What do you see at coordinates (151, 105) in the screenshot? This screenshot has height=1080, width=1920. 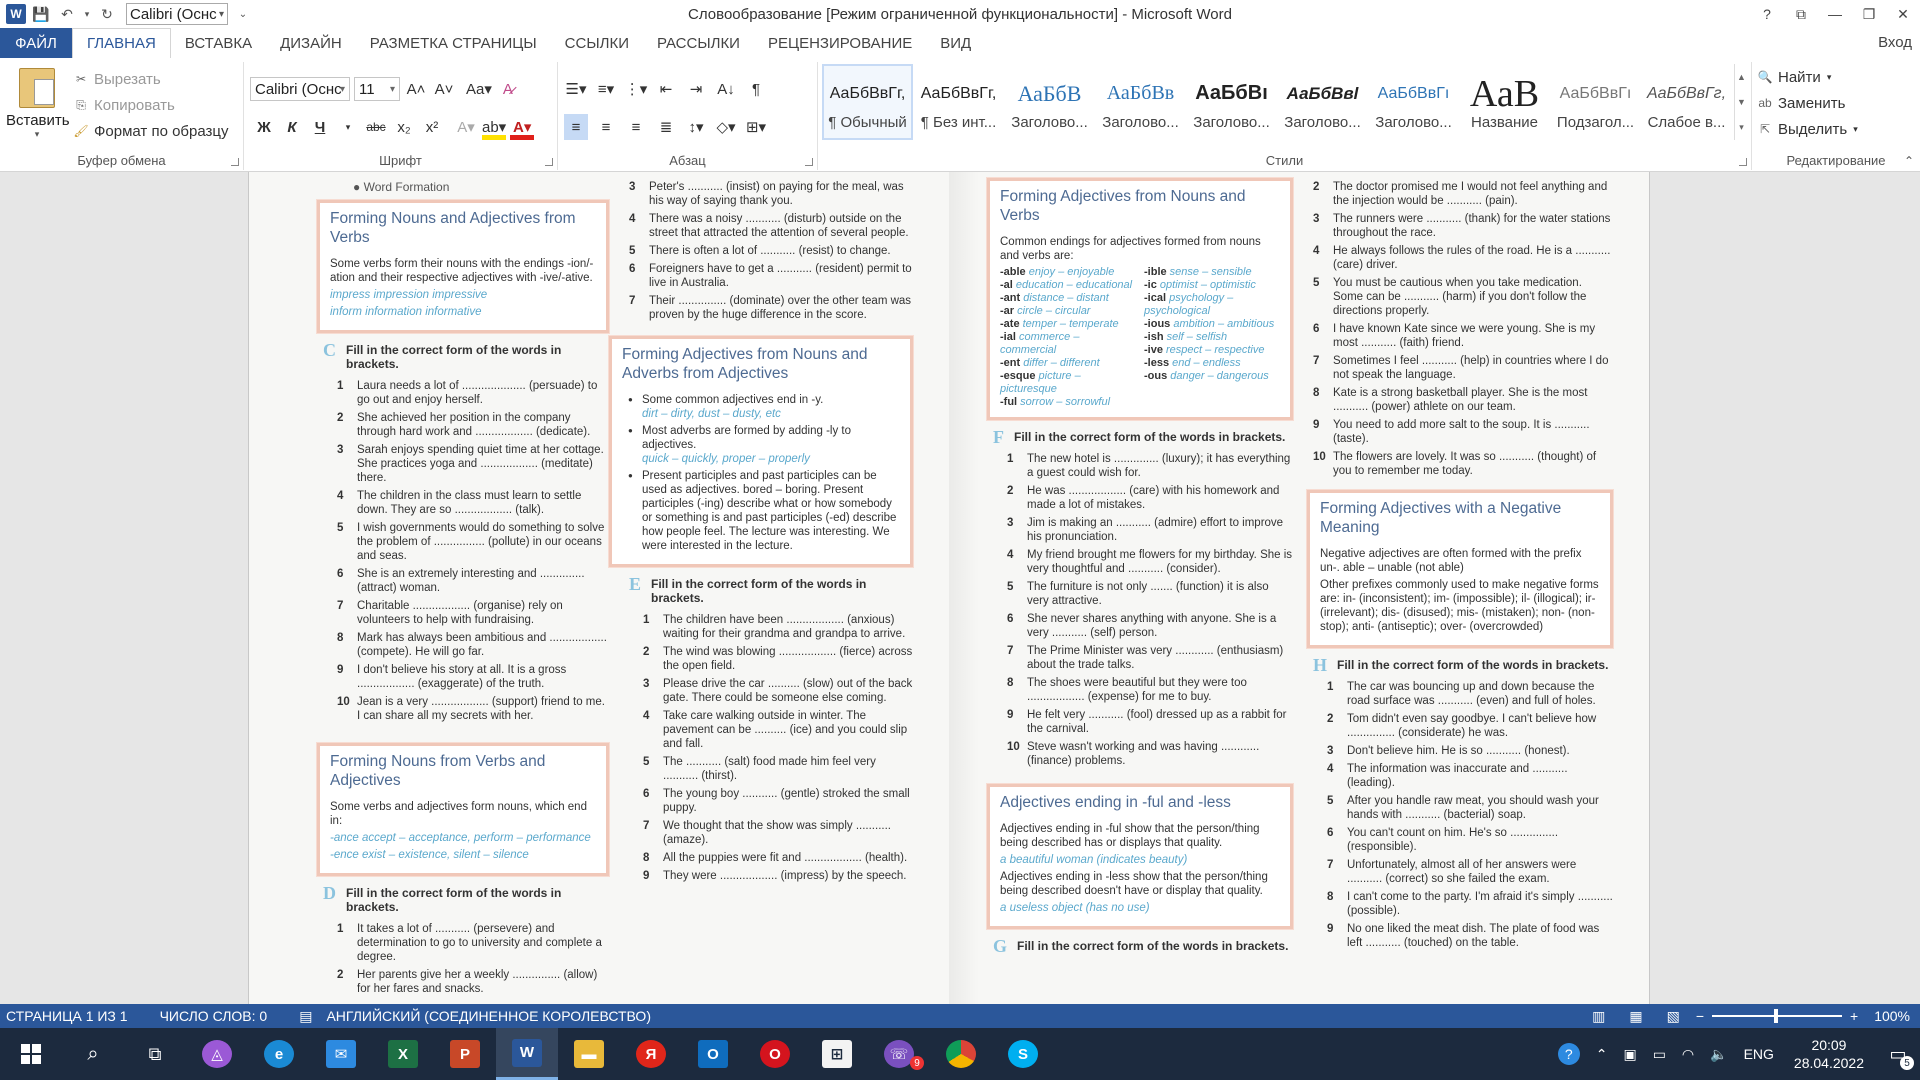 I see `copy-button: ⎘ Копировать` at bounding box center [151, 105].